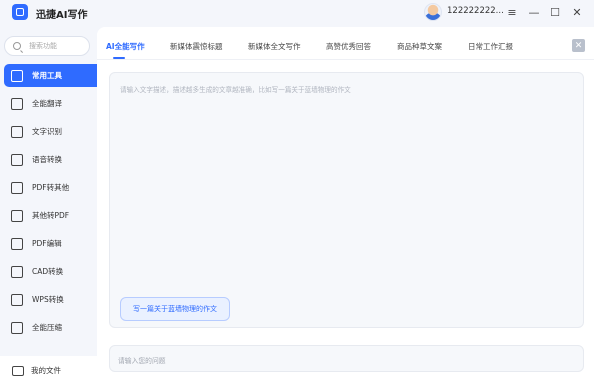 The width and height of the screenshot is (594, 385). What do you see at coordinates (17, 271) in the screenshot?
I see `cad-icon` at bounding box center [17, 271].